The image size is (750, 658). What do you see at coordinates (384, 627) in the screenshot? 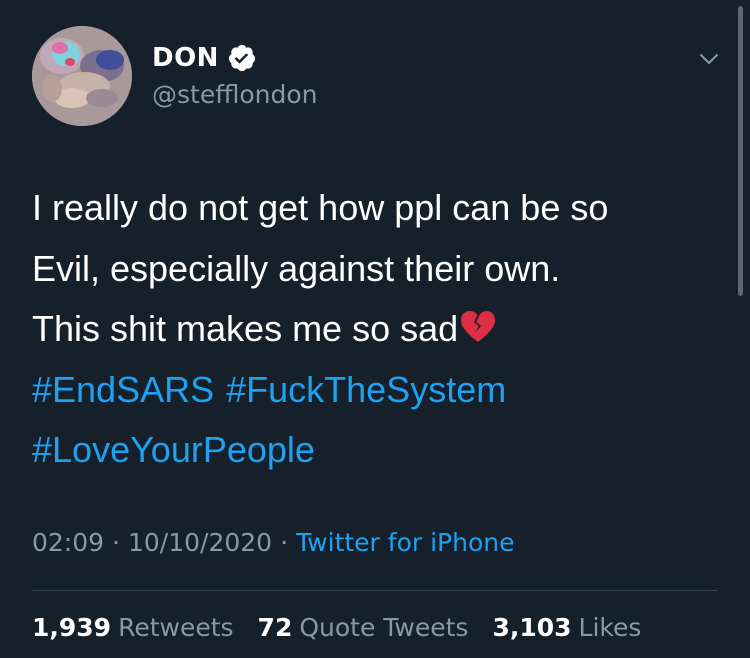
I see `quote-tweets-label: Quote Tweets` at bounding box center [384, 627].